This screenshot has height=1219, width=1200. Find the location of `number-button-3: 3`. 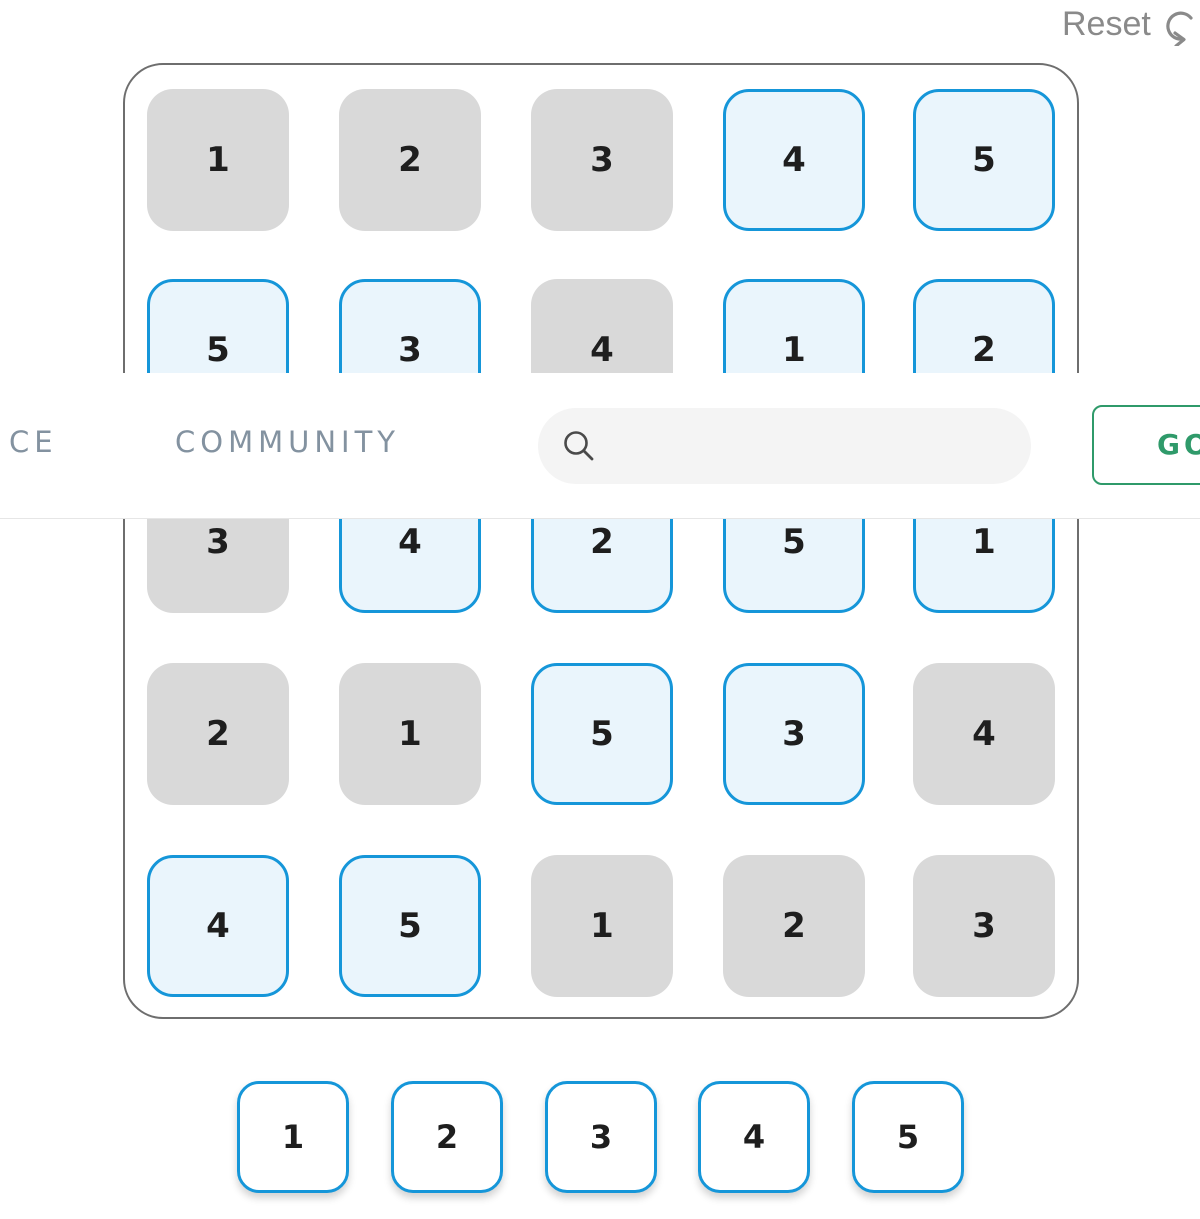

number-button-3: 3 is located at coordinates (601, 1137).